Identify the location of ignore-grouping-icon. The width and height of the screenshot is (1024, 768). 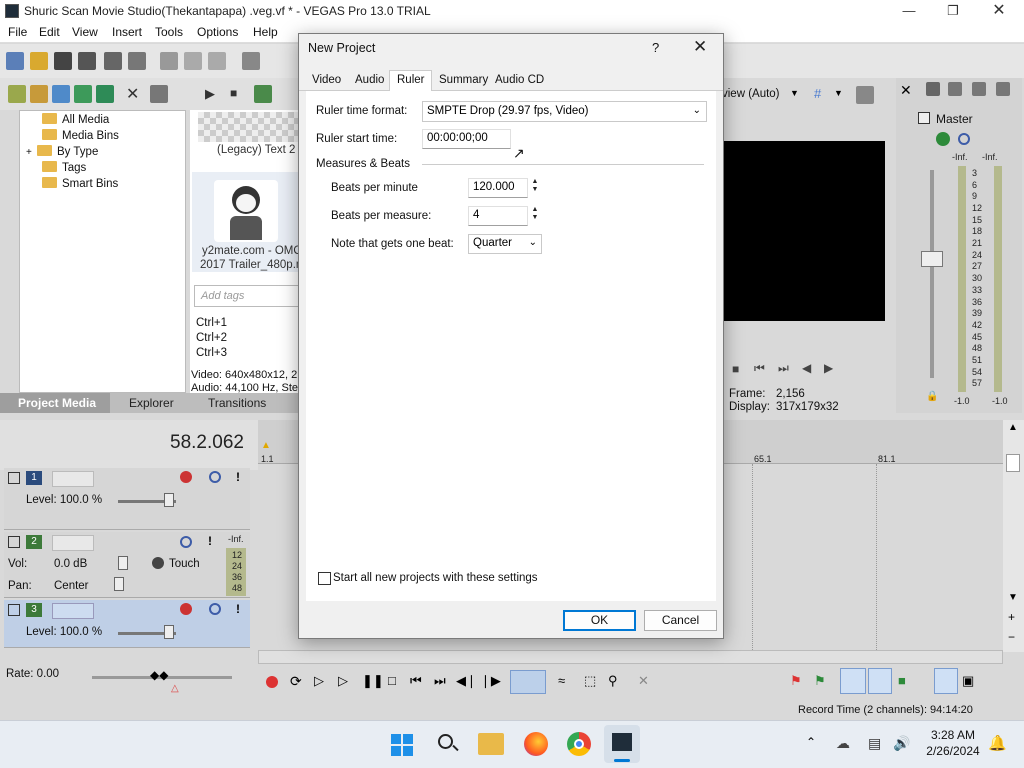
(946, 681).